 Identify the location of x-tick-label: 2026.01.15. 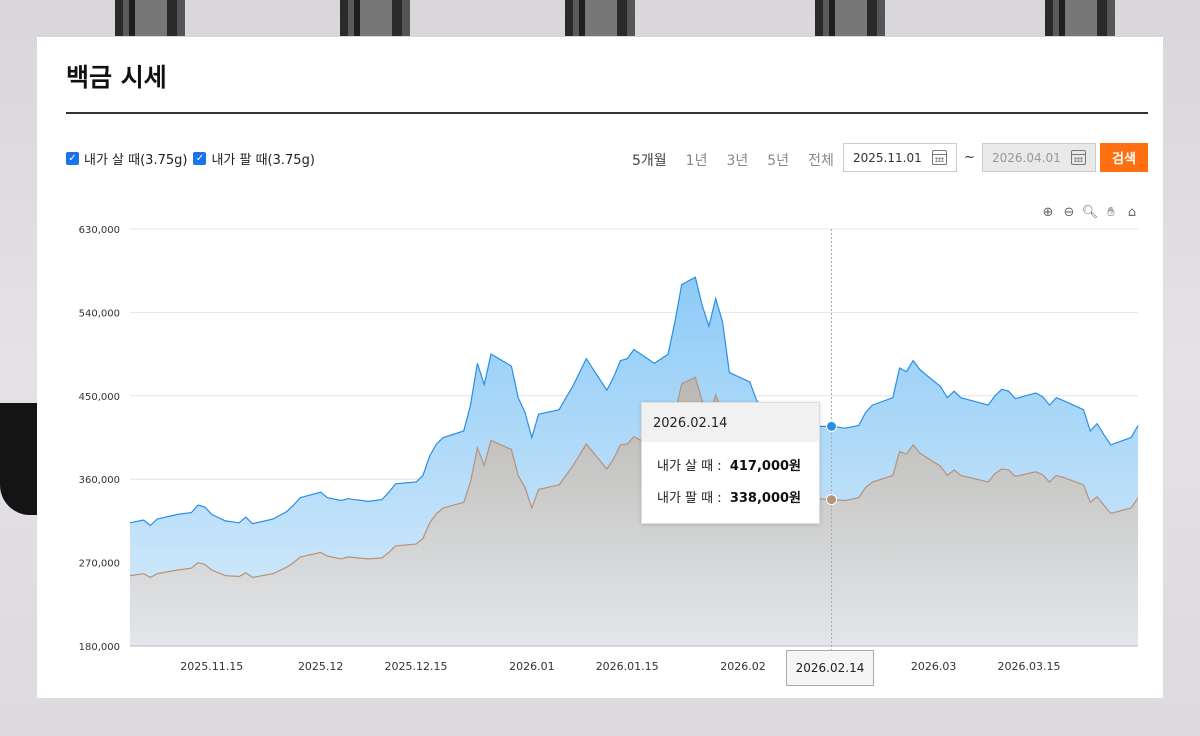
(627, 666).